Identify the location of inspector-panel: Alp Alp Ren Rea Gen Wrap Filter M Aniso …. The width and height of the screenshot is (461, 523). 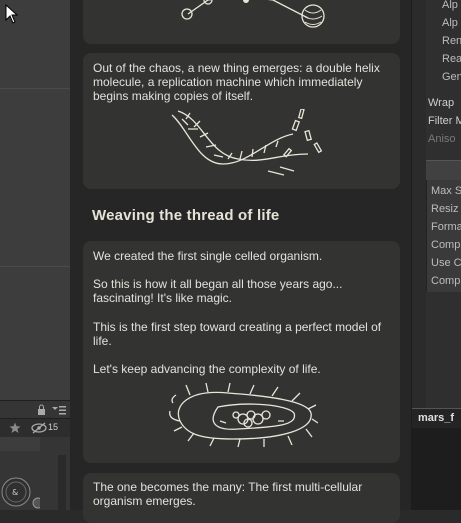
(436, 255).